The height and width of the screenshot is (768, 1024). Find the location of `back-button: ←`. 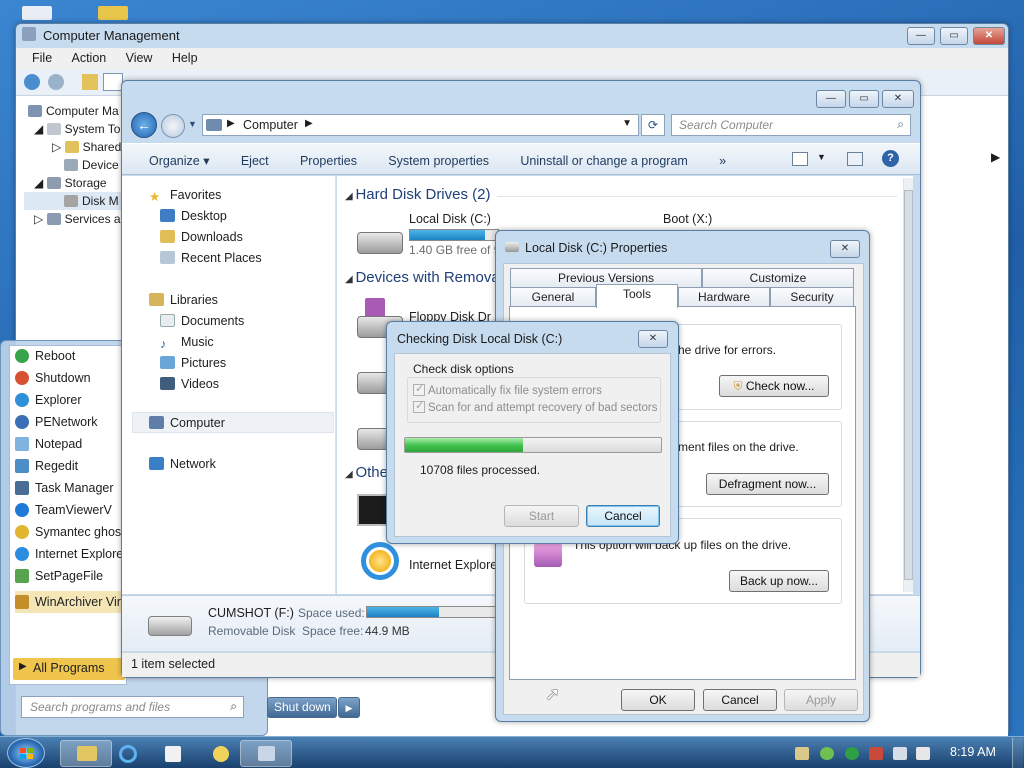

back-button: ← is located at coordinates (144, 125).